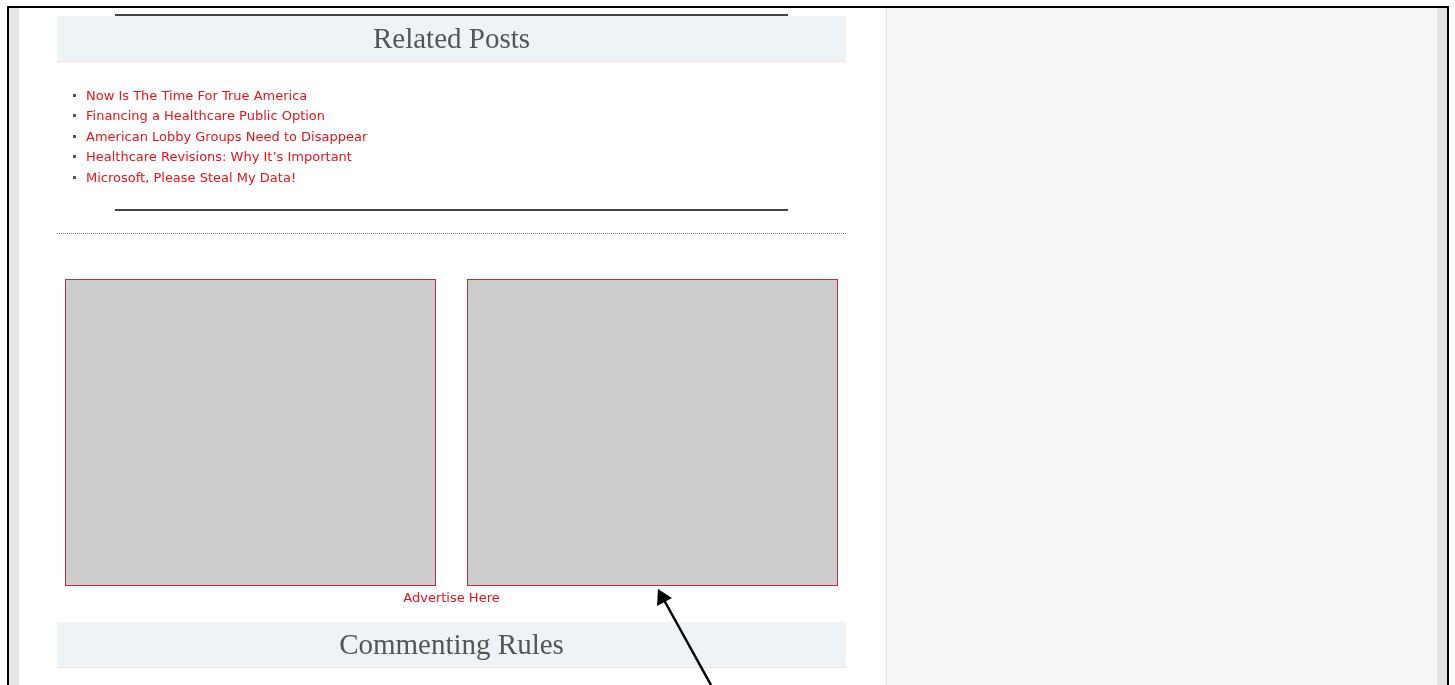 Image resolution: width=1455 pixels, height=685 pixels. Describe the element at coordinates (219, 157) in the screenshot. I see `related-post-link: Healthcare Revisions: Why It’s Important` at that location.